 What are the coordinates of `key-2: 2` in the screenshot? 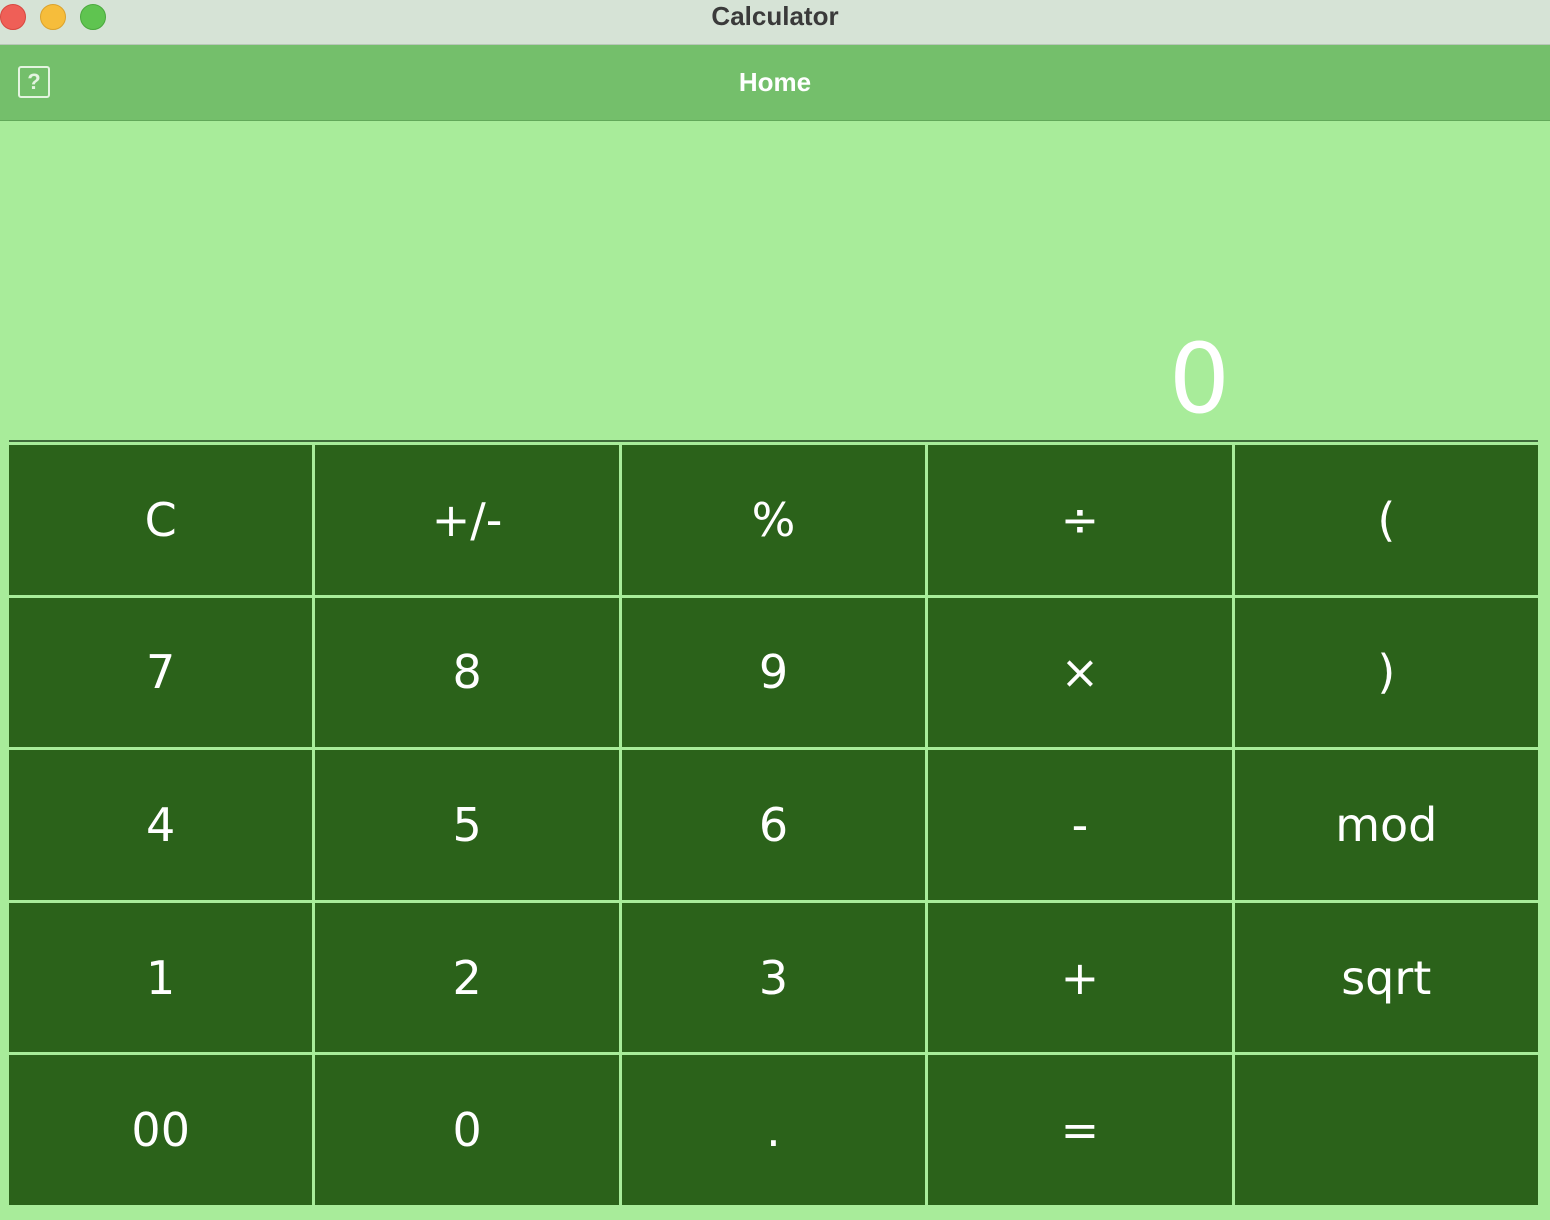 It's located at (467, 977).